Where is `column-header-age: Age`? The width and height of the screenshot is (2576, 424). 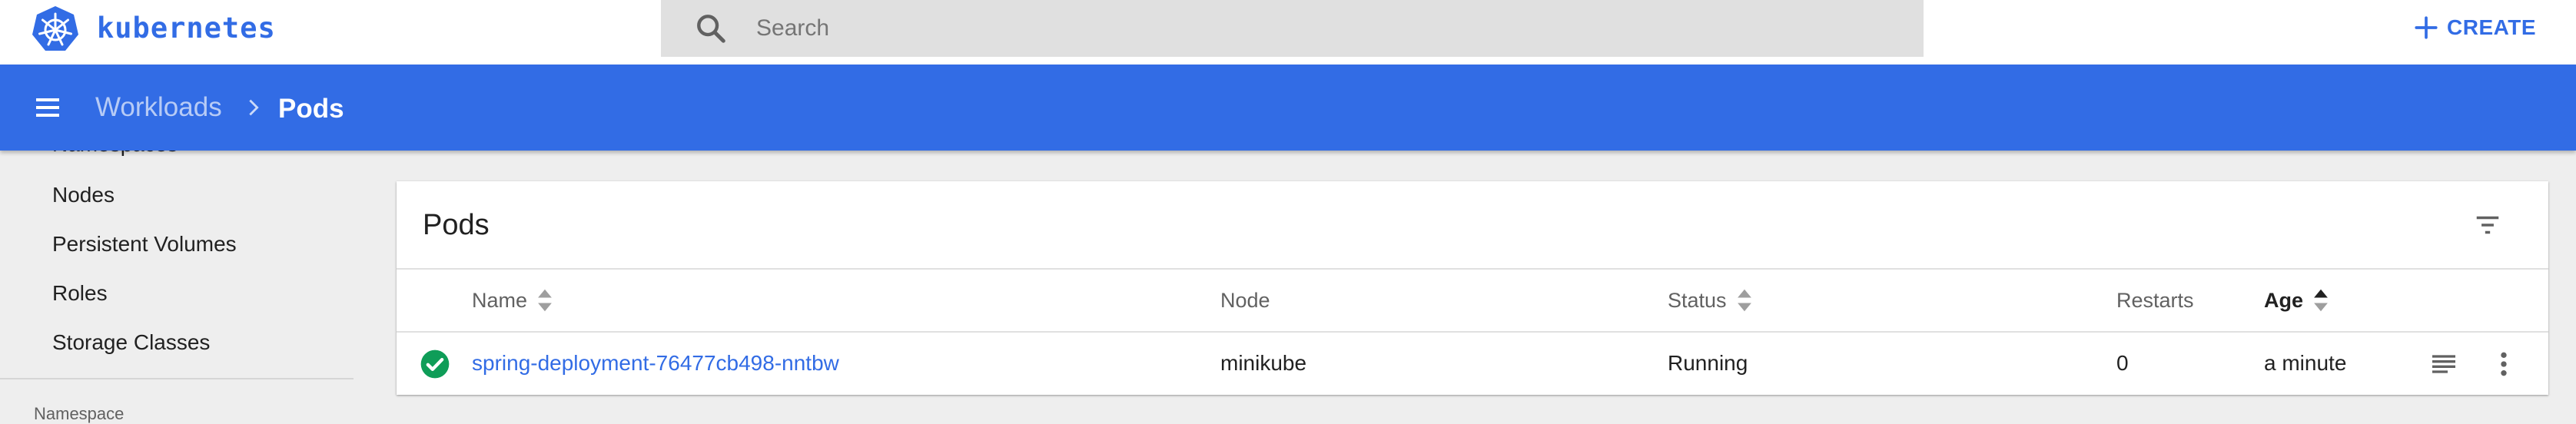 column-header-age: Age is located at coordinates (2296, 300).